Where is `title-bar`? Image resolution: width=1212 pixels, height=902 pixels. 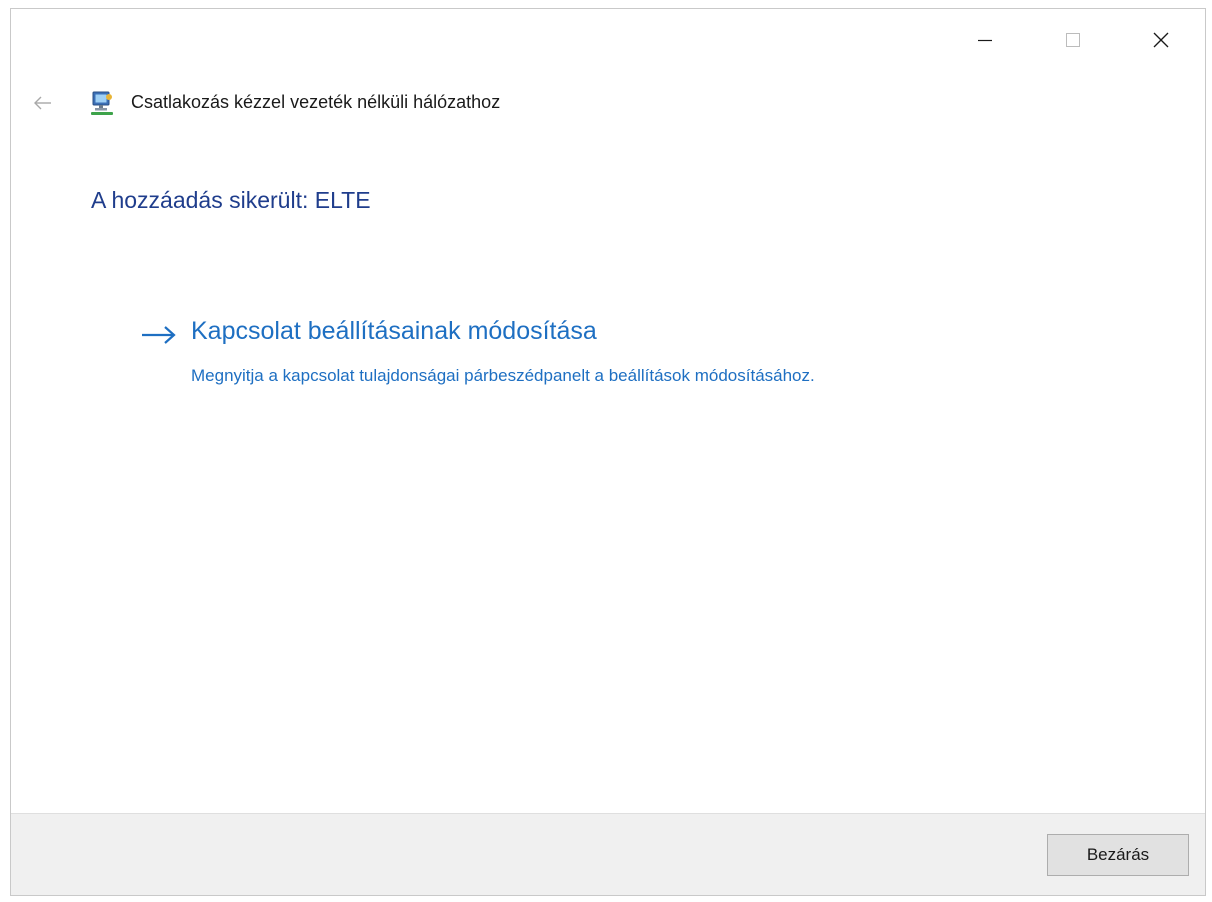 title-bar is located at coordinates (608, 40).